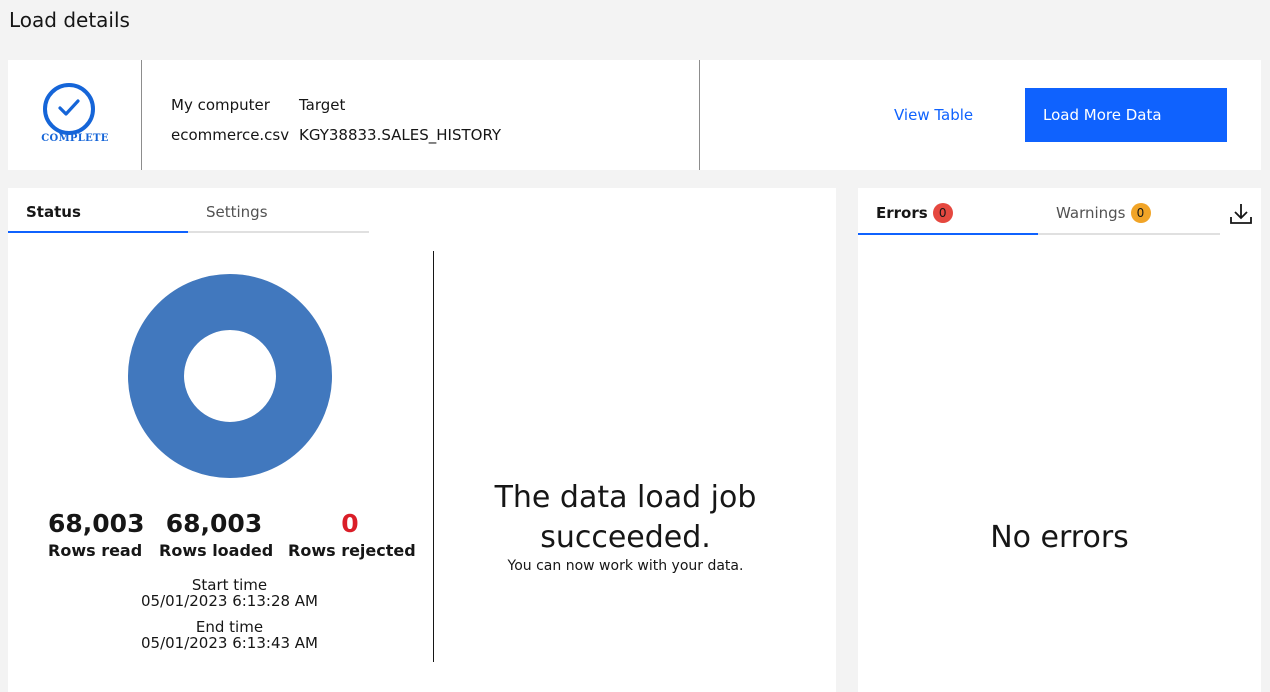  I want to click on donut-slice-rows-loaded, so click(230, 376).